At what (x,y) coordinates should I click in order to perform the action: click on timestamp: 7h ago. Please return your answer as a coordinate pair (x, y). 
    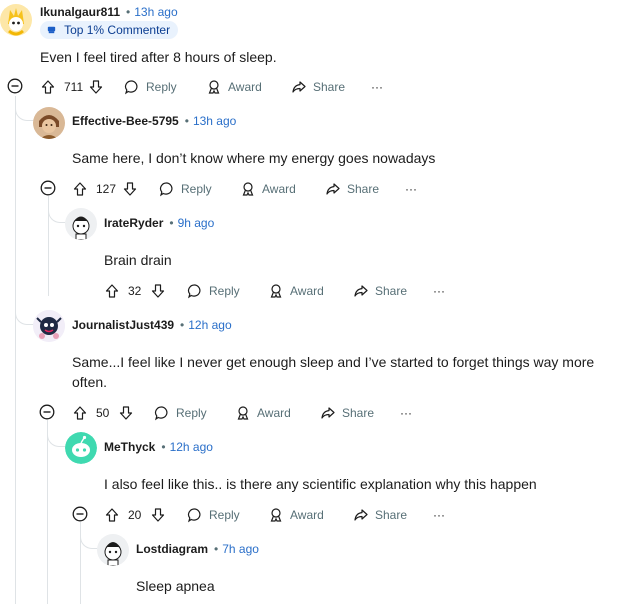
    Looking at the image, I should click on (240, 549).